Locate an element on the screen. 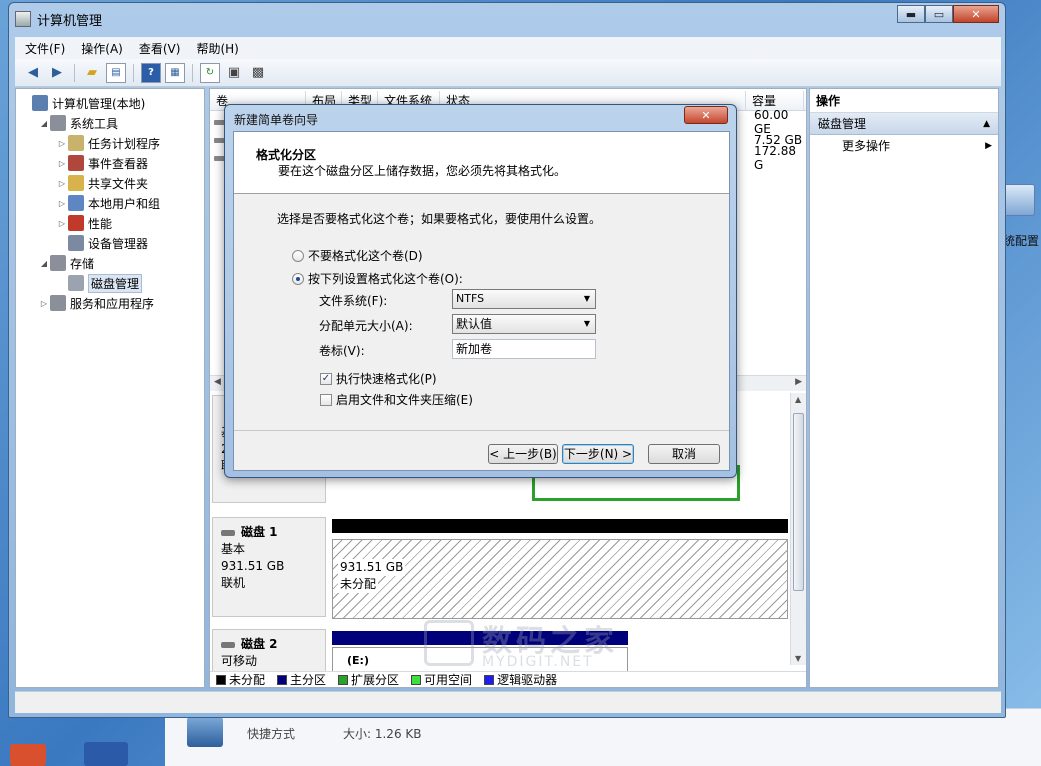 The height and width of the screenshot is (766, 1041). menu-help: 帮助(H) is located at coordinates (217, 48).